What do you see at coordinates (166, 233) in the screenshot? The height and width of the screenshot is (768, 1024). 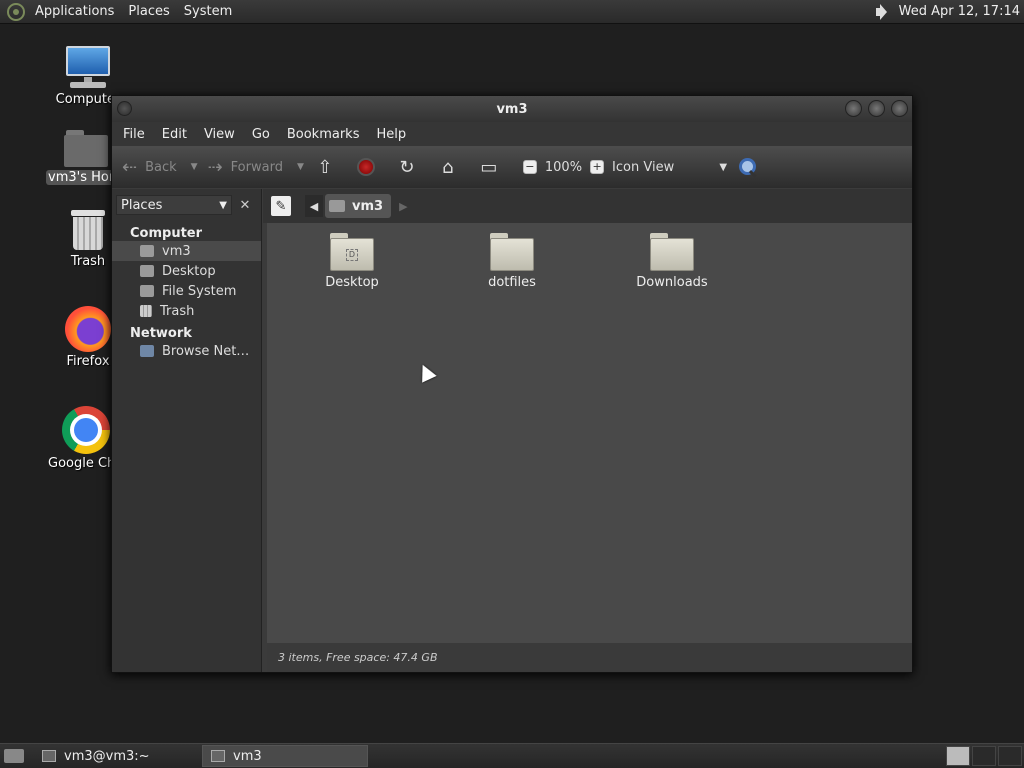 I see `sidebar-section-computer: Computer` at bounding box center [166, 233].